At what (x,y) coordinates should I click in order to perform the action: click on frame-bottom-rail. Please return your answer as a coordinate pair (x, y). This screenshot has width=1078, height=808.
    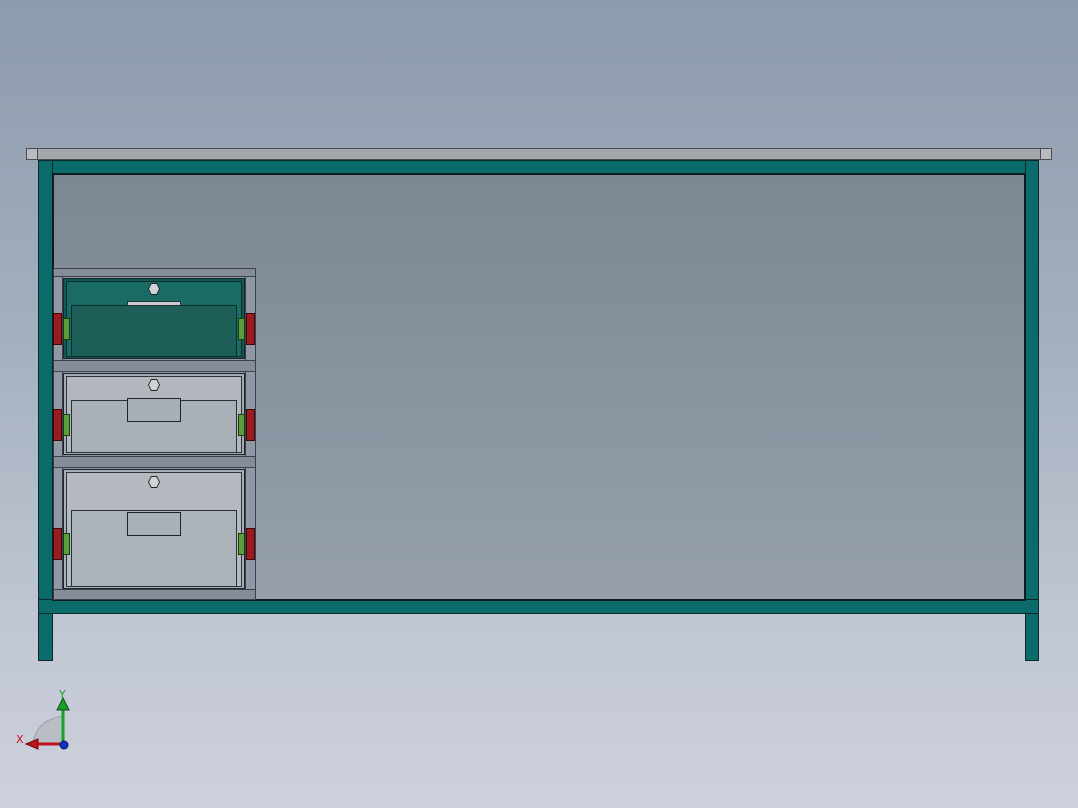
    Looking at the image, I should click on (538, 606).